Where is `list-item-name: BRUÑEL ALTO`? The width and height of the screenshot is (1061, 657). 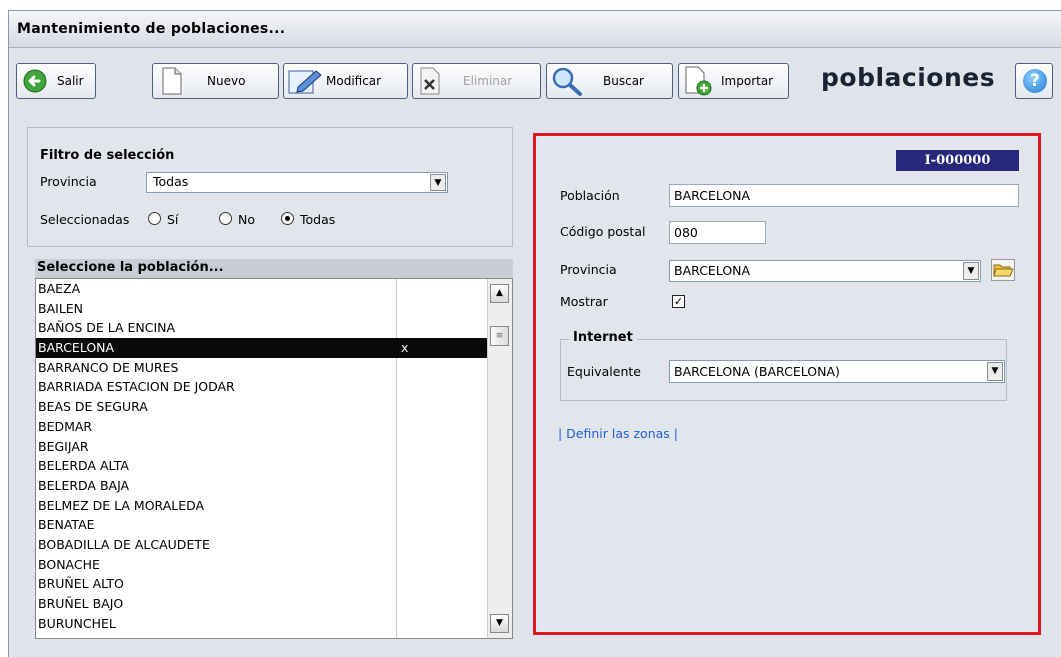 list-item-name: BRUÑEL ALTO is located at coordinates (81, 584).